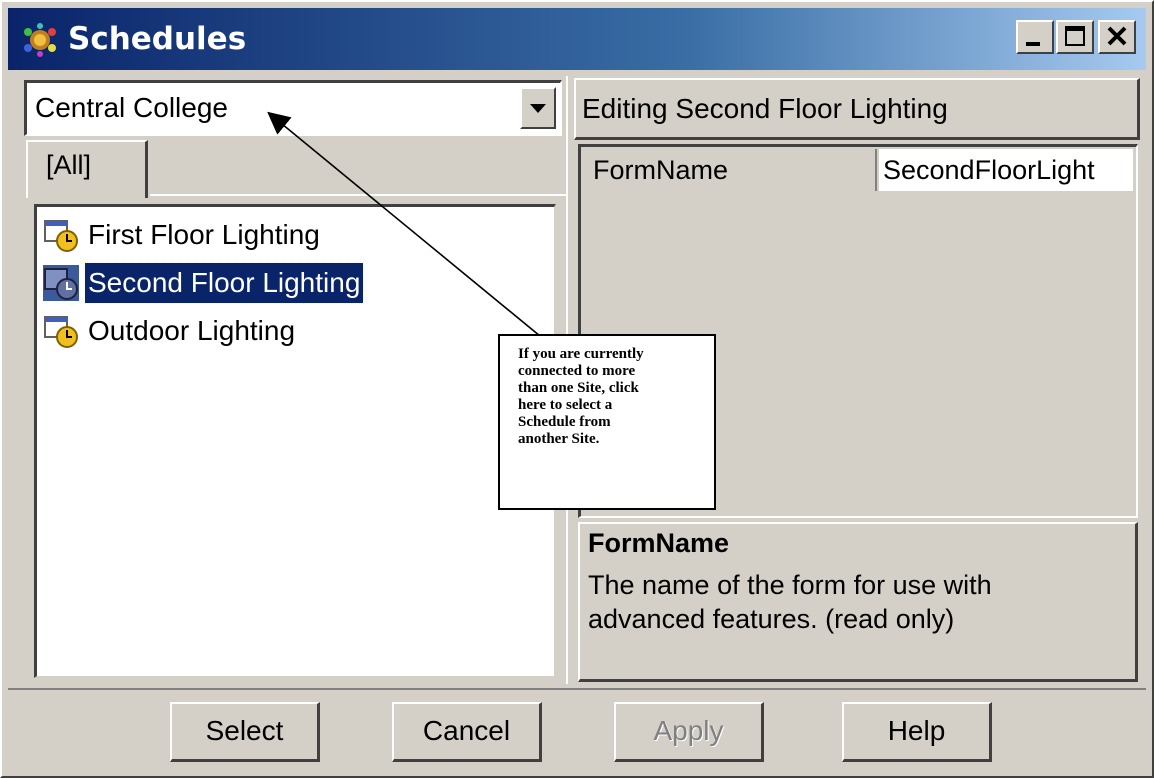  Describe the element at coordinates (40, 40) in the screenshot. I see `schedules-app-icon` at that location.